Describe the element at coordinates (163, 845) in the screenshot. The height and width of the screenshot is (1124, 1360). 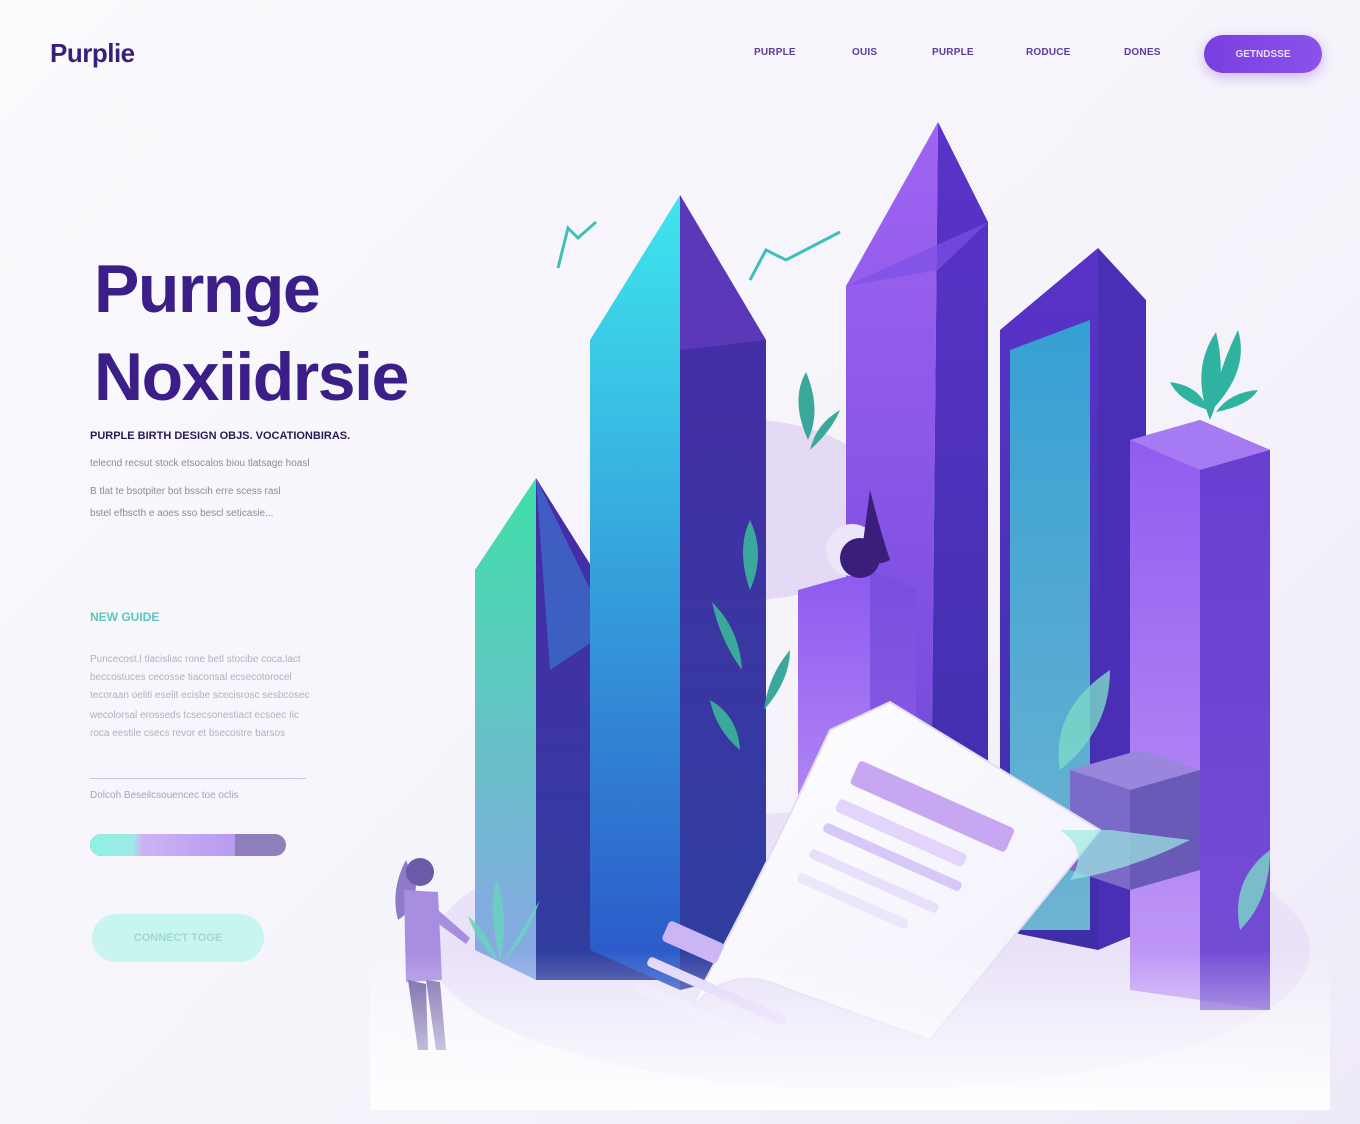
I see `progress-fill` at that location.